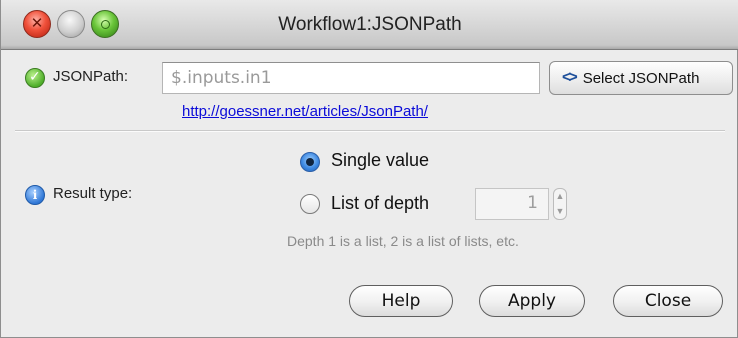  What do you see at coordinates (512, 204) in the screenshot?
I see `depth-input: 1` at bounding box center [512, 204].